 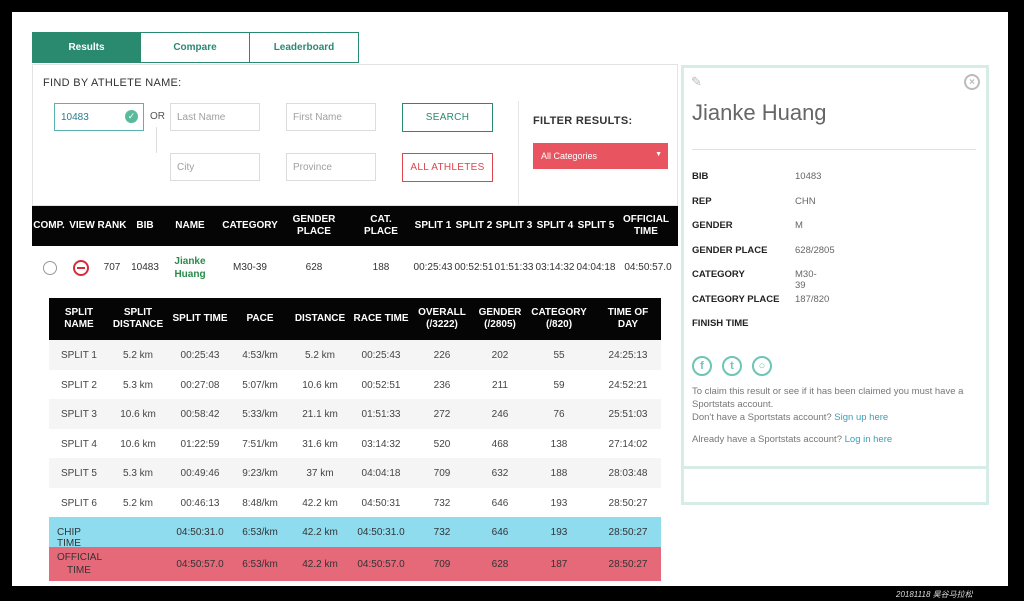 What do you see at coordinates (628, 355) in the screenshot?
I see `split-cell-tod: 24:25:13` at bounding box center [628, 355].